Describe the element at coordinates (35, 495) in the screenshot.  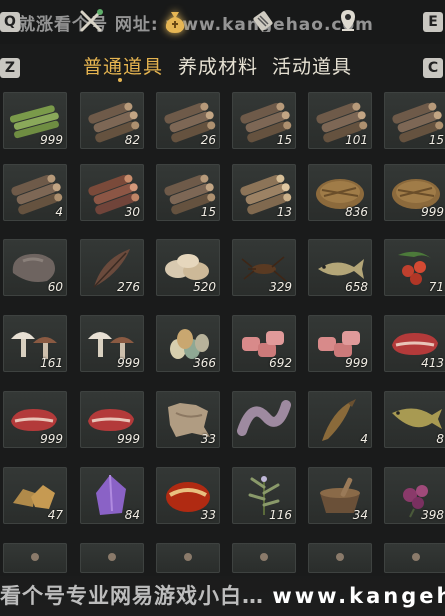
I see `inventory-slot: 47` at that location.